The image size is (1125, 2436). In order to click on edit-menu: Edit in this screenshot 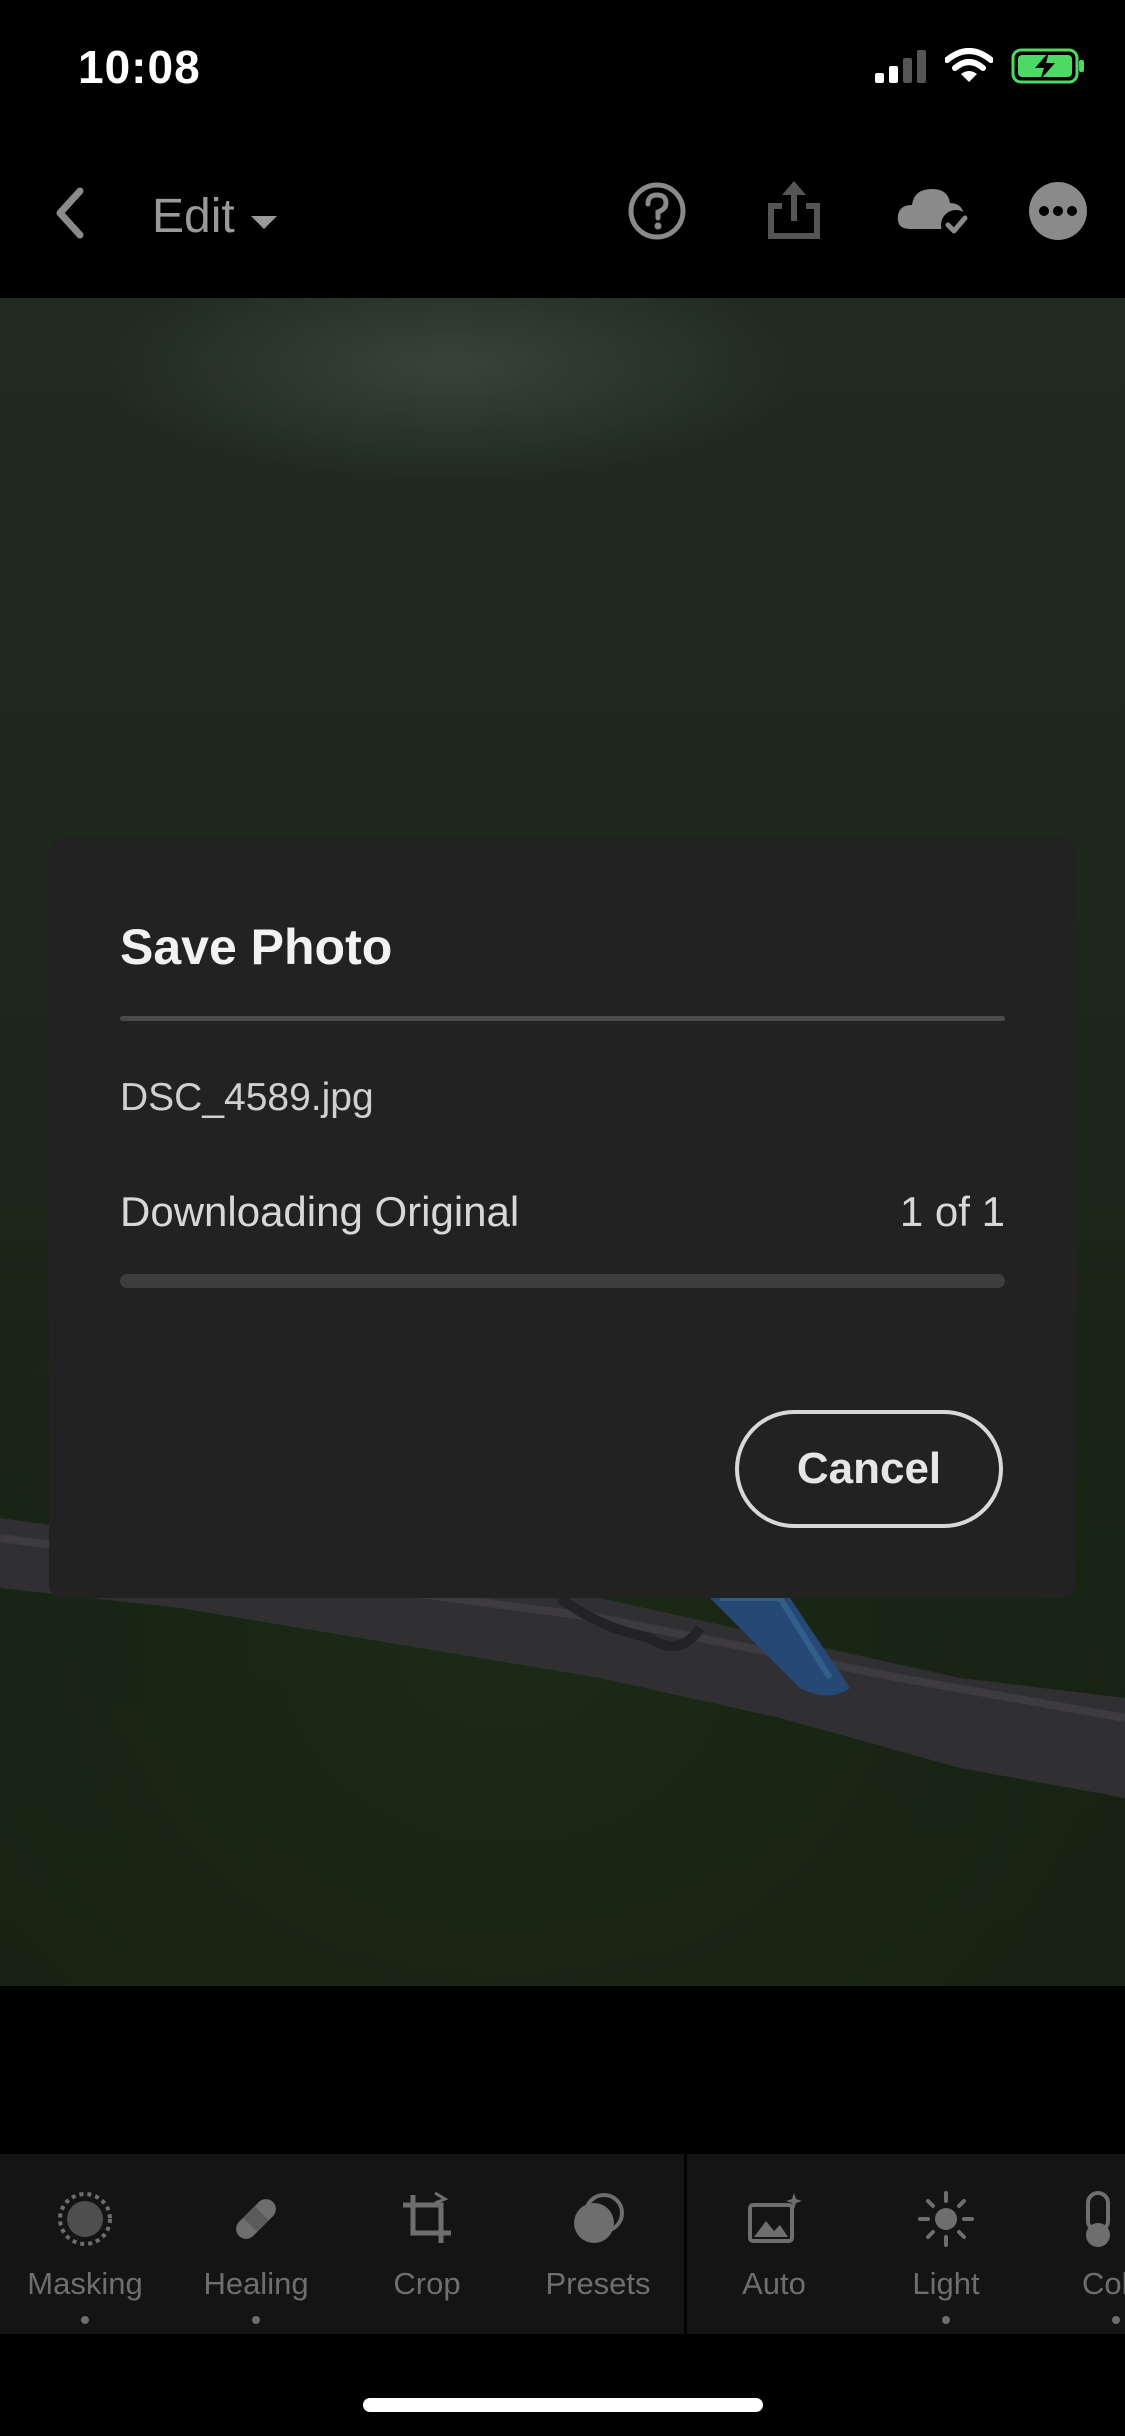, I will do `click(215, 216)`.